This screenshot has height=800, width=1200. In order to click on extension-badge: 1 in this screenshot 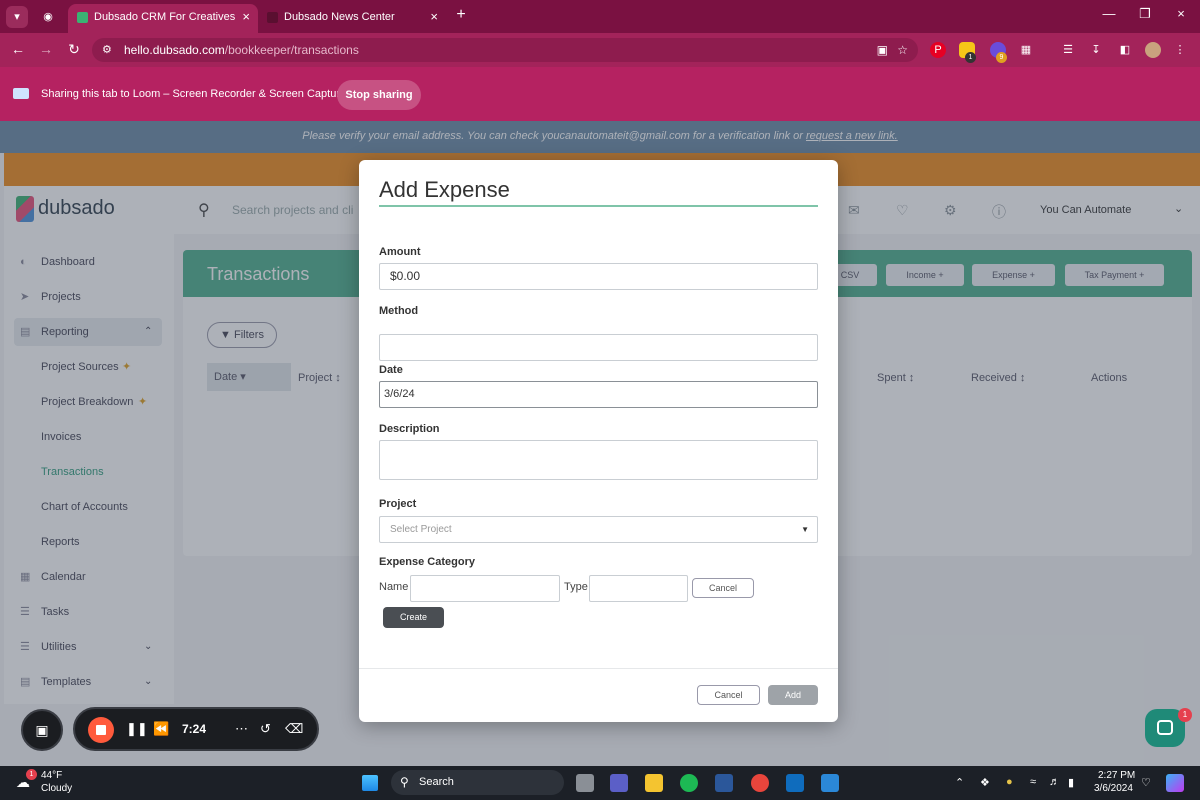, I will do `click(970, 57)`.